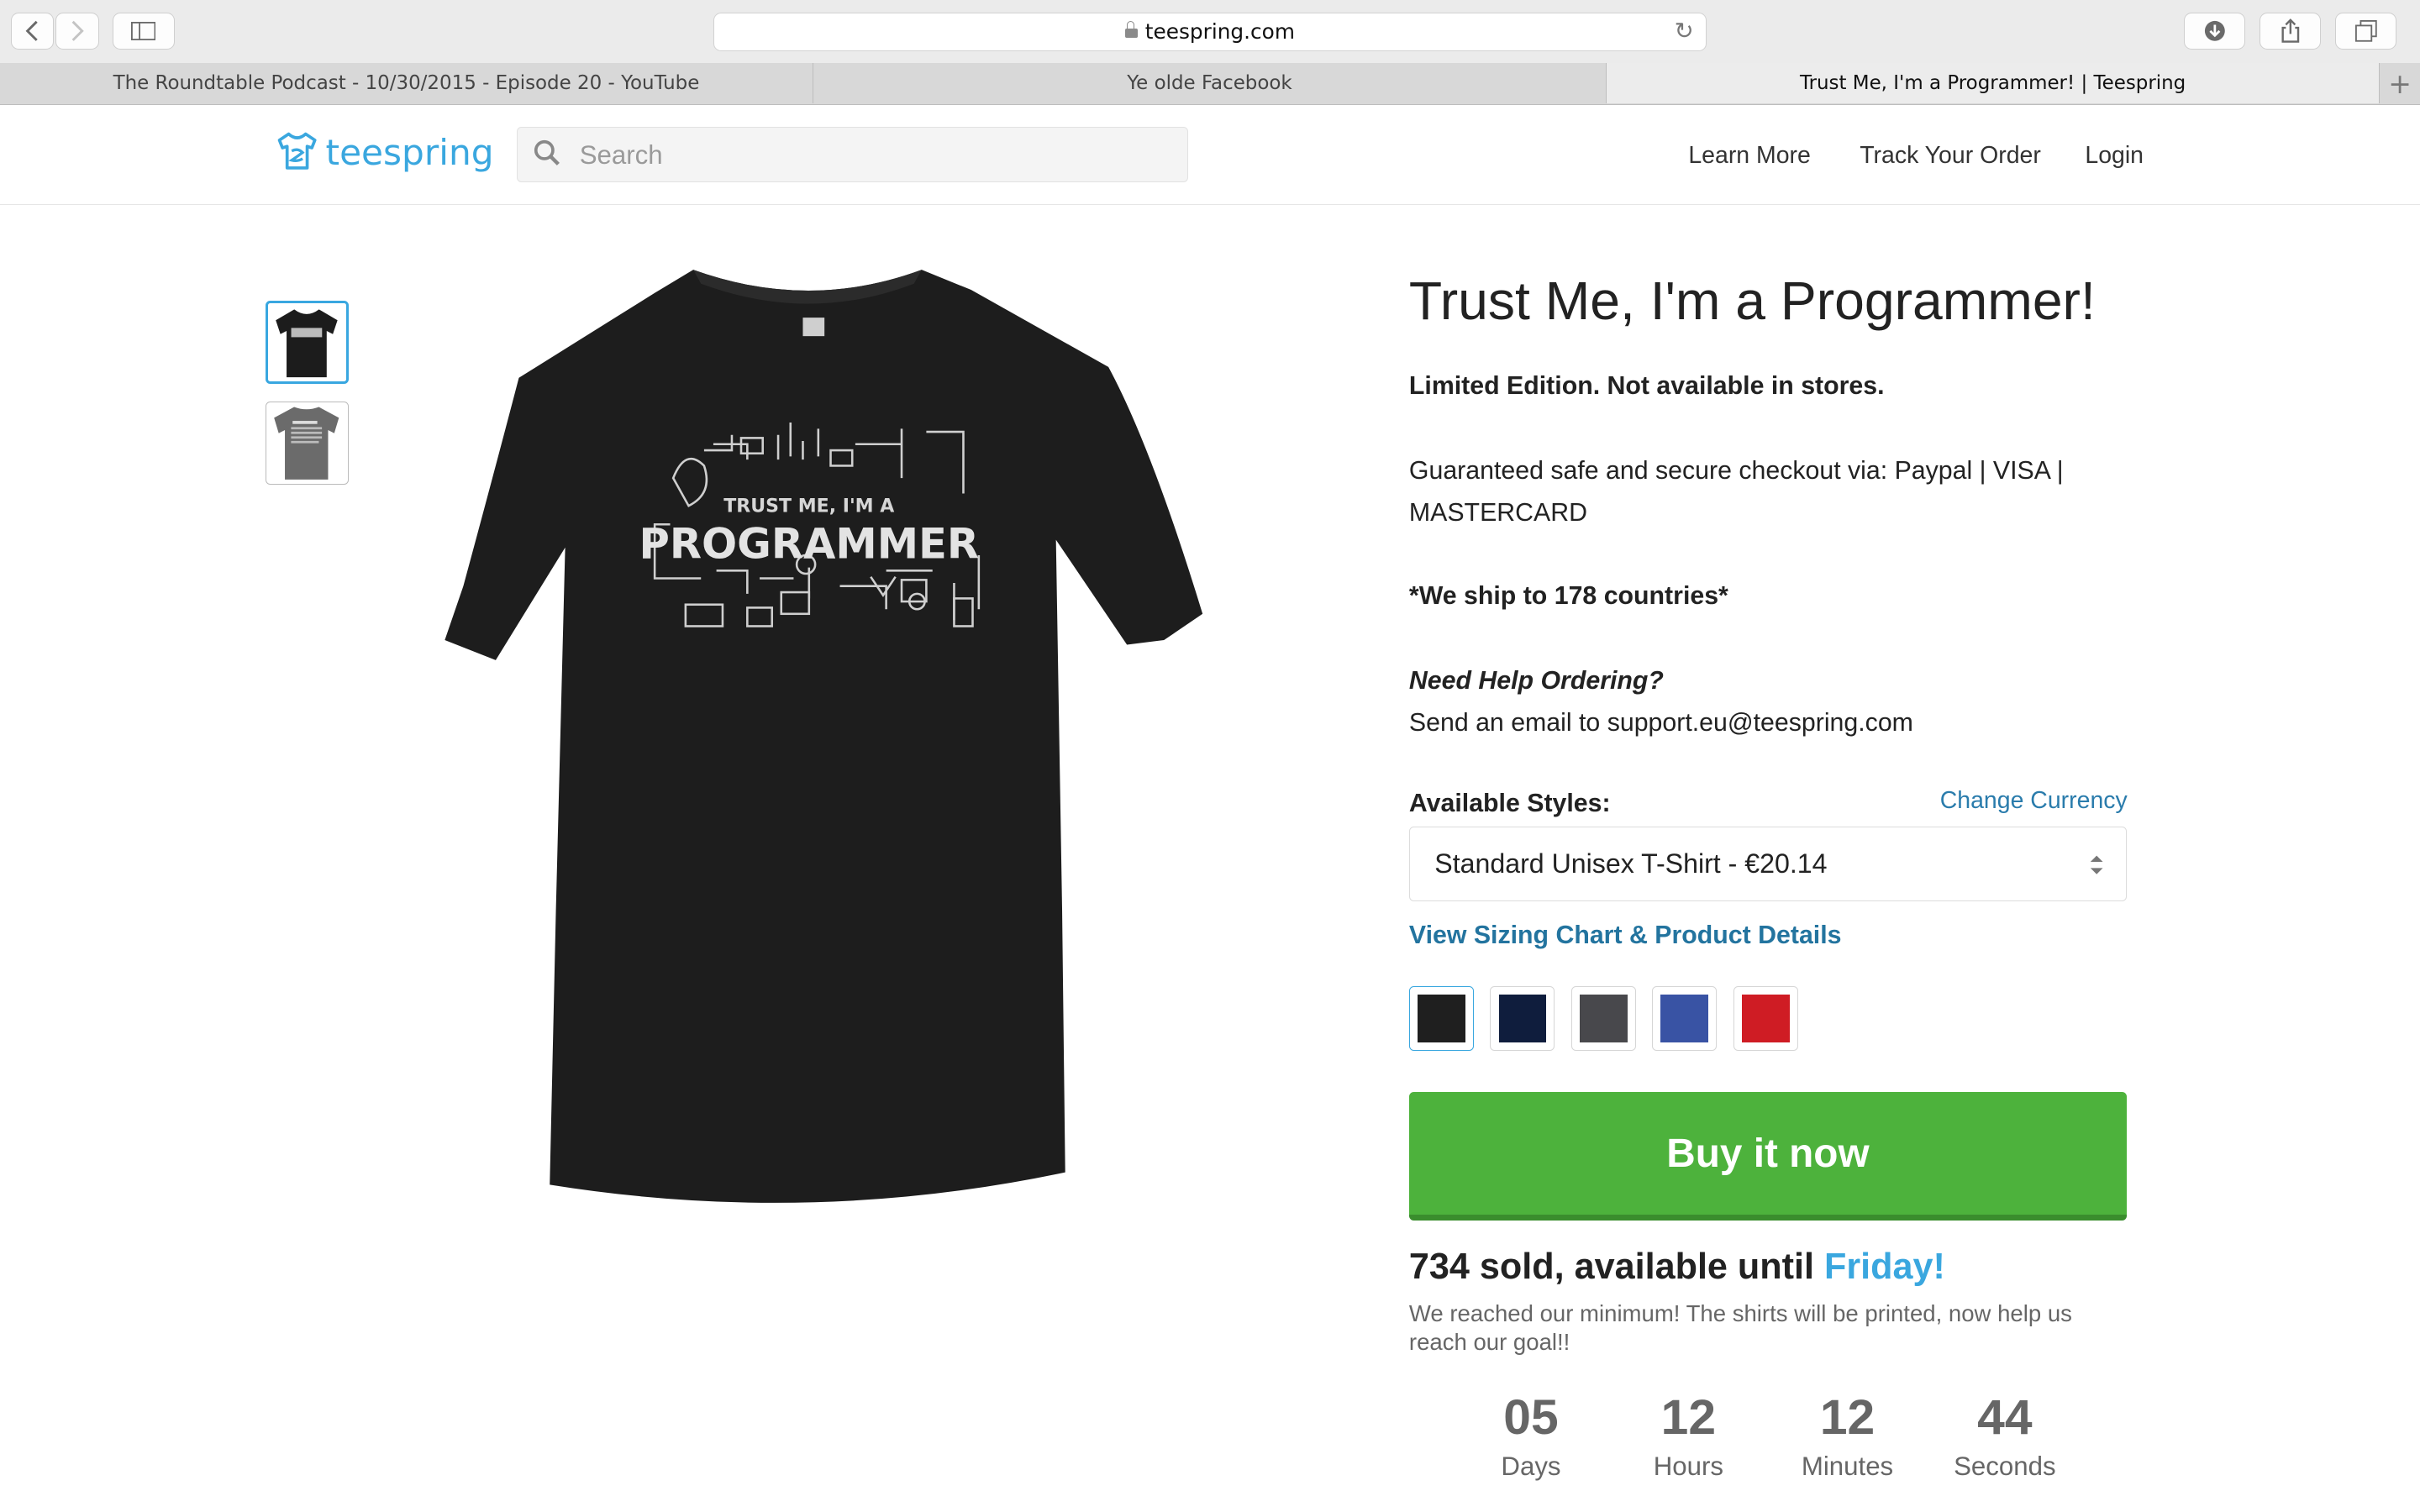 The image size is (2420, 1512). Describe the element at coordinates (1536, 681) in the screenshot. I see `help-title: Need Help Ordering?` at that location.